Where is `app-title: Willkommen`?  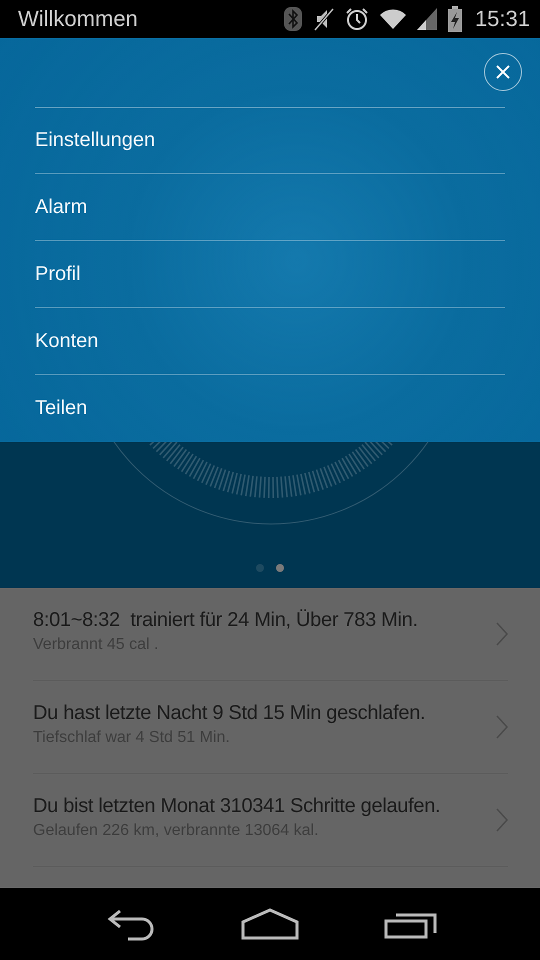 app-title: Willkommen is located at coordinates (78, 19).